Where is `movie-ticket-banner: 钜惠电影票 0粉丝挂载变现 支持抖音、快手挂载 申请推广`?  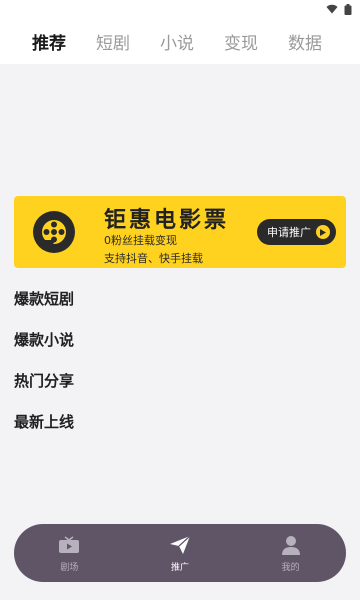 movie-ticket-banner: 钜惠电影票 0粉丝挂载变现 支持抖音、快手挂载 申请推广 is located at coordinates (180, 232).